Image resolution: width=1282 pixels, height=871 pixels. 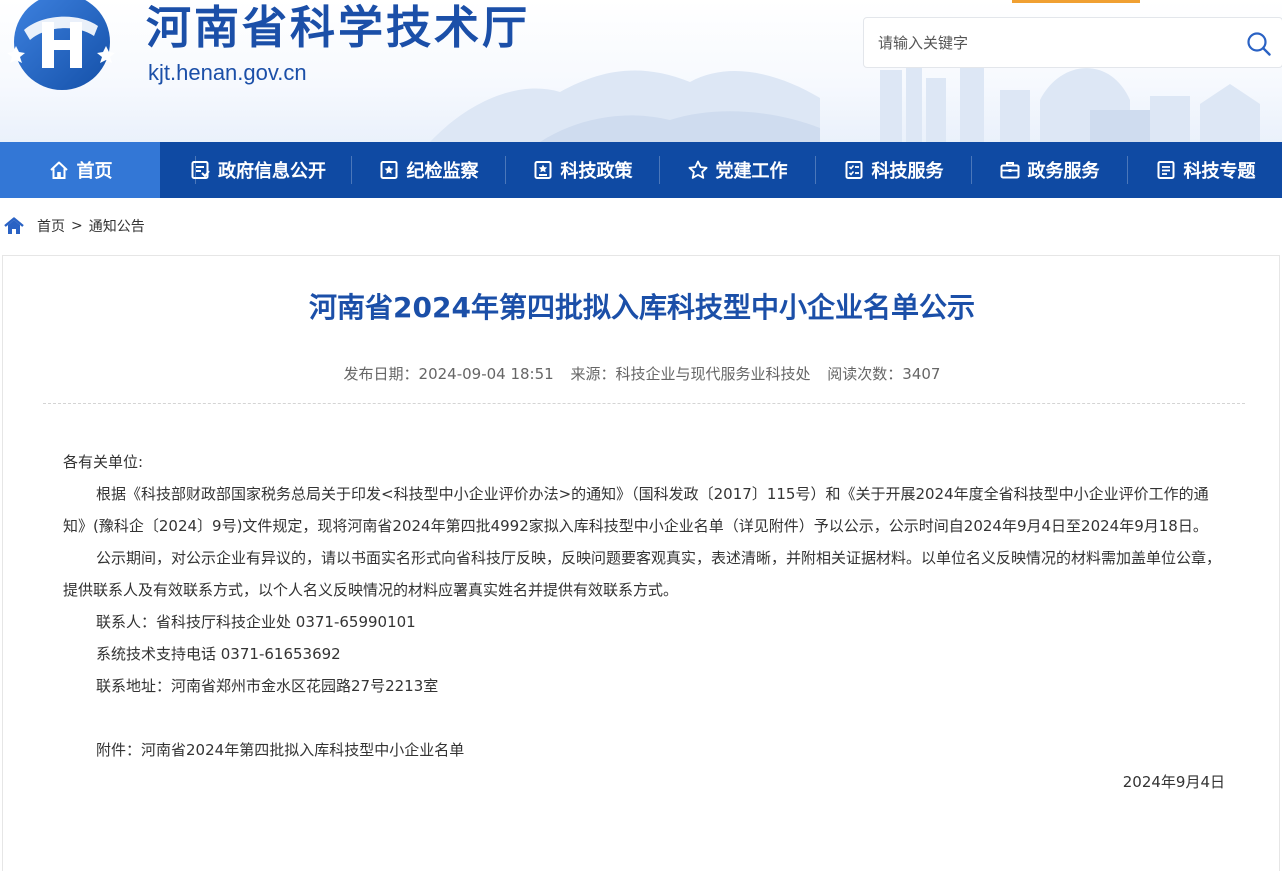 I want to click on breadcrumb-home-link: 首页, so click(x=51, y=226).